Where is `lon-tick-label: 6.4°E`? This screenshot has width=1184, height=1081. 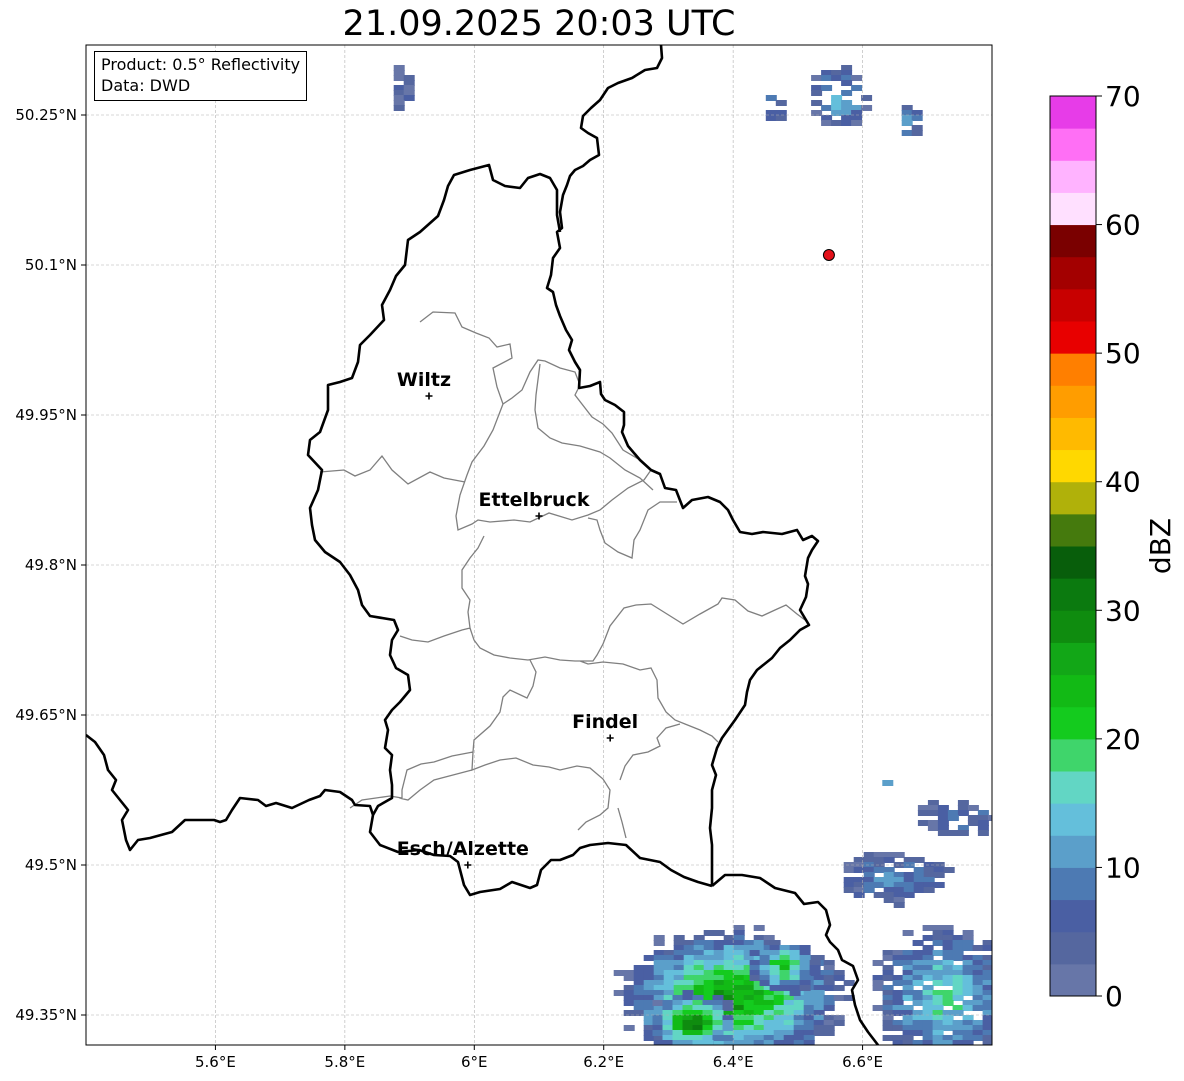
lon-tick-label: 6.4°E is located at coordinates (733, 1062).